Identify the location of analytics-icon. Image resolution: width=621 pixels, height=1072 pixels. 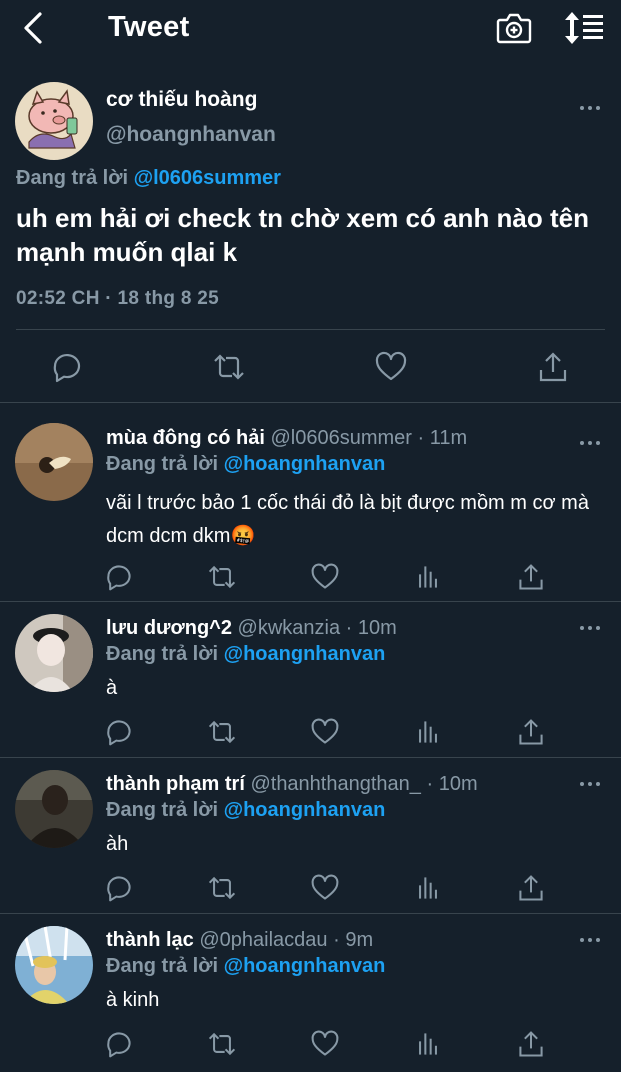
(428, 732).